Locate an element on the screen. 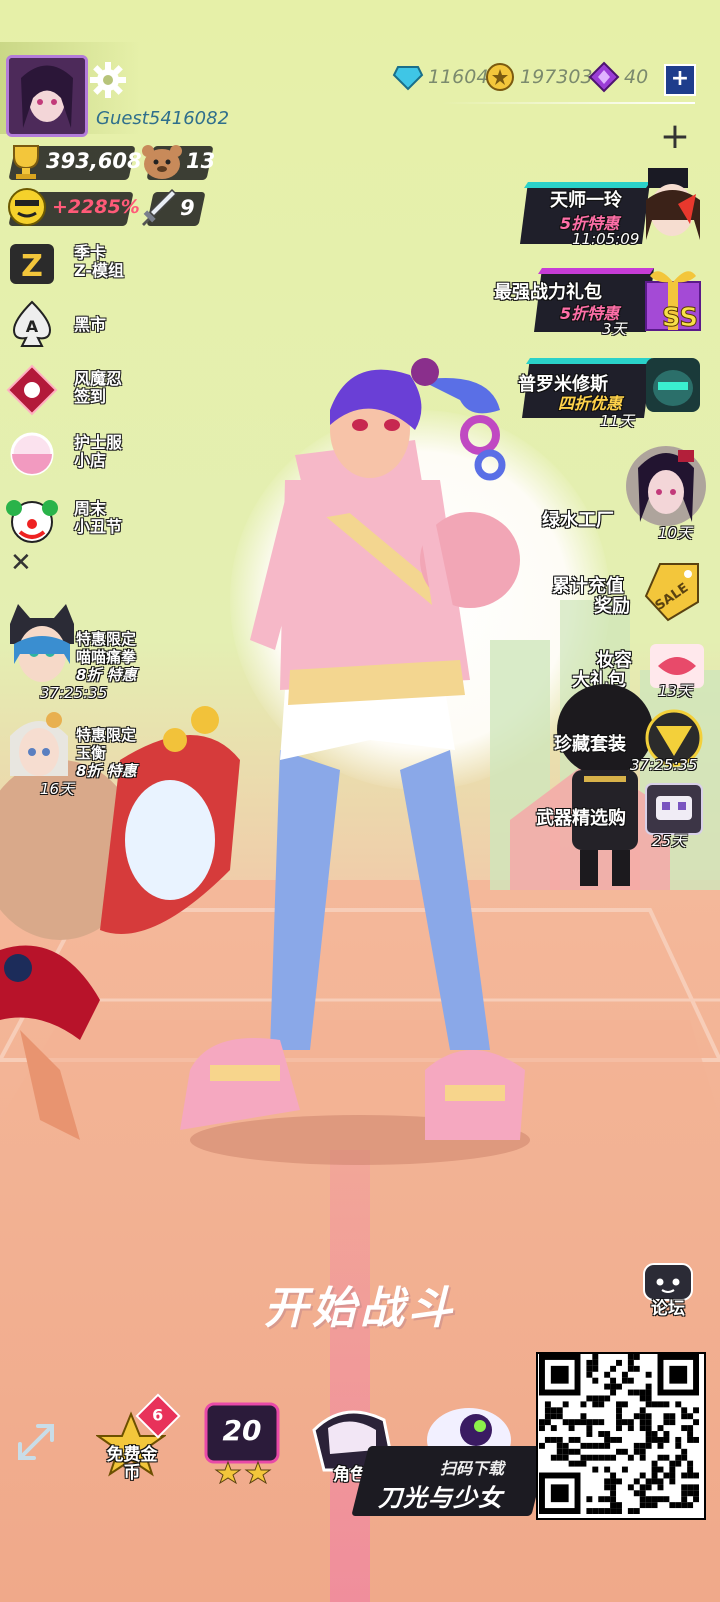  forum-label: 论坛 is located at coordinates (668, 1306).